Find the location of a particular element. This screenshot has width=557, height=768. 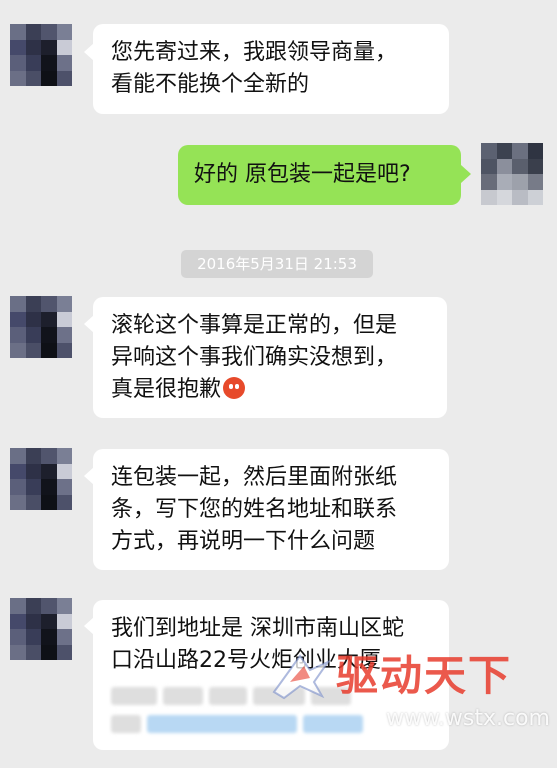

message-line: 连包装一起，然后里面附张纸 is located at coordinates (254, 477).